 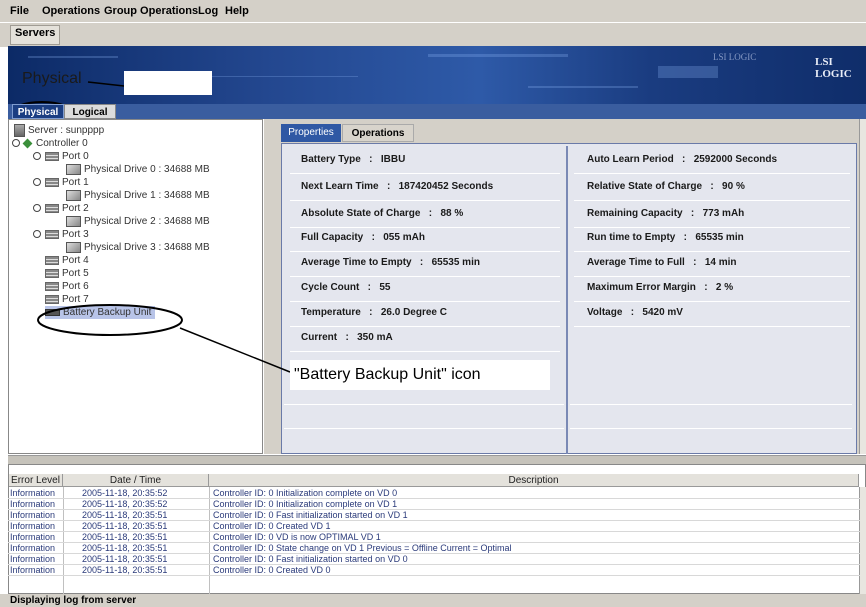 What do you see at coordinates (665, 237) in the screenshot?
I see `prop-run-time-to-empty: Run time to Empty : 65535 min` at bounding box center [665, 237].